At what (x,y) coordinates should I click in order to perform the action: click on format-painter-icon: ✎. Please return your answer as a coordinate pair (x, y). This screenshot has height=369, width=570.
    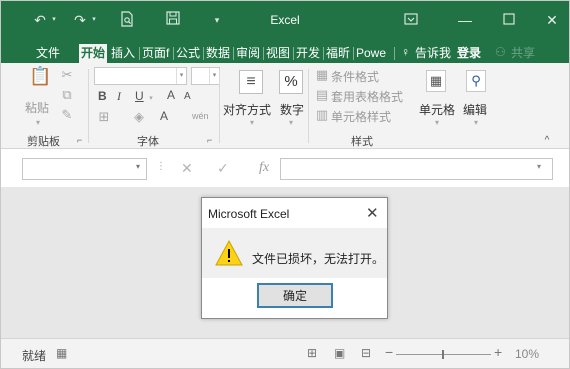
    Looking at the image, I should click on (67, 115).